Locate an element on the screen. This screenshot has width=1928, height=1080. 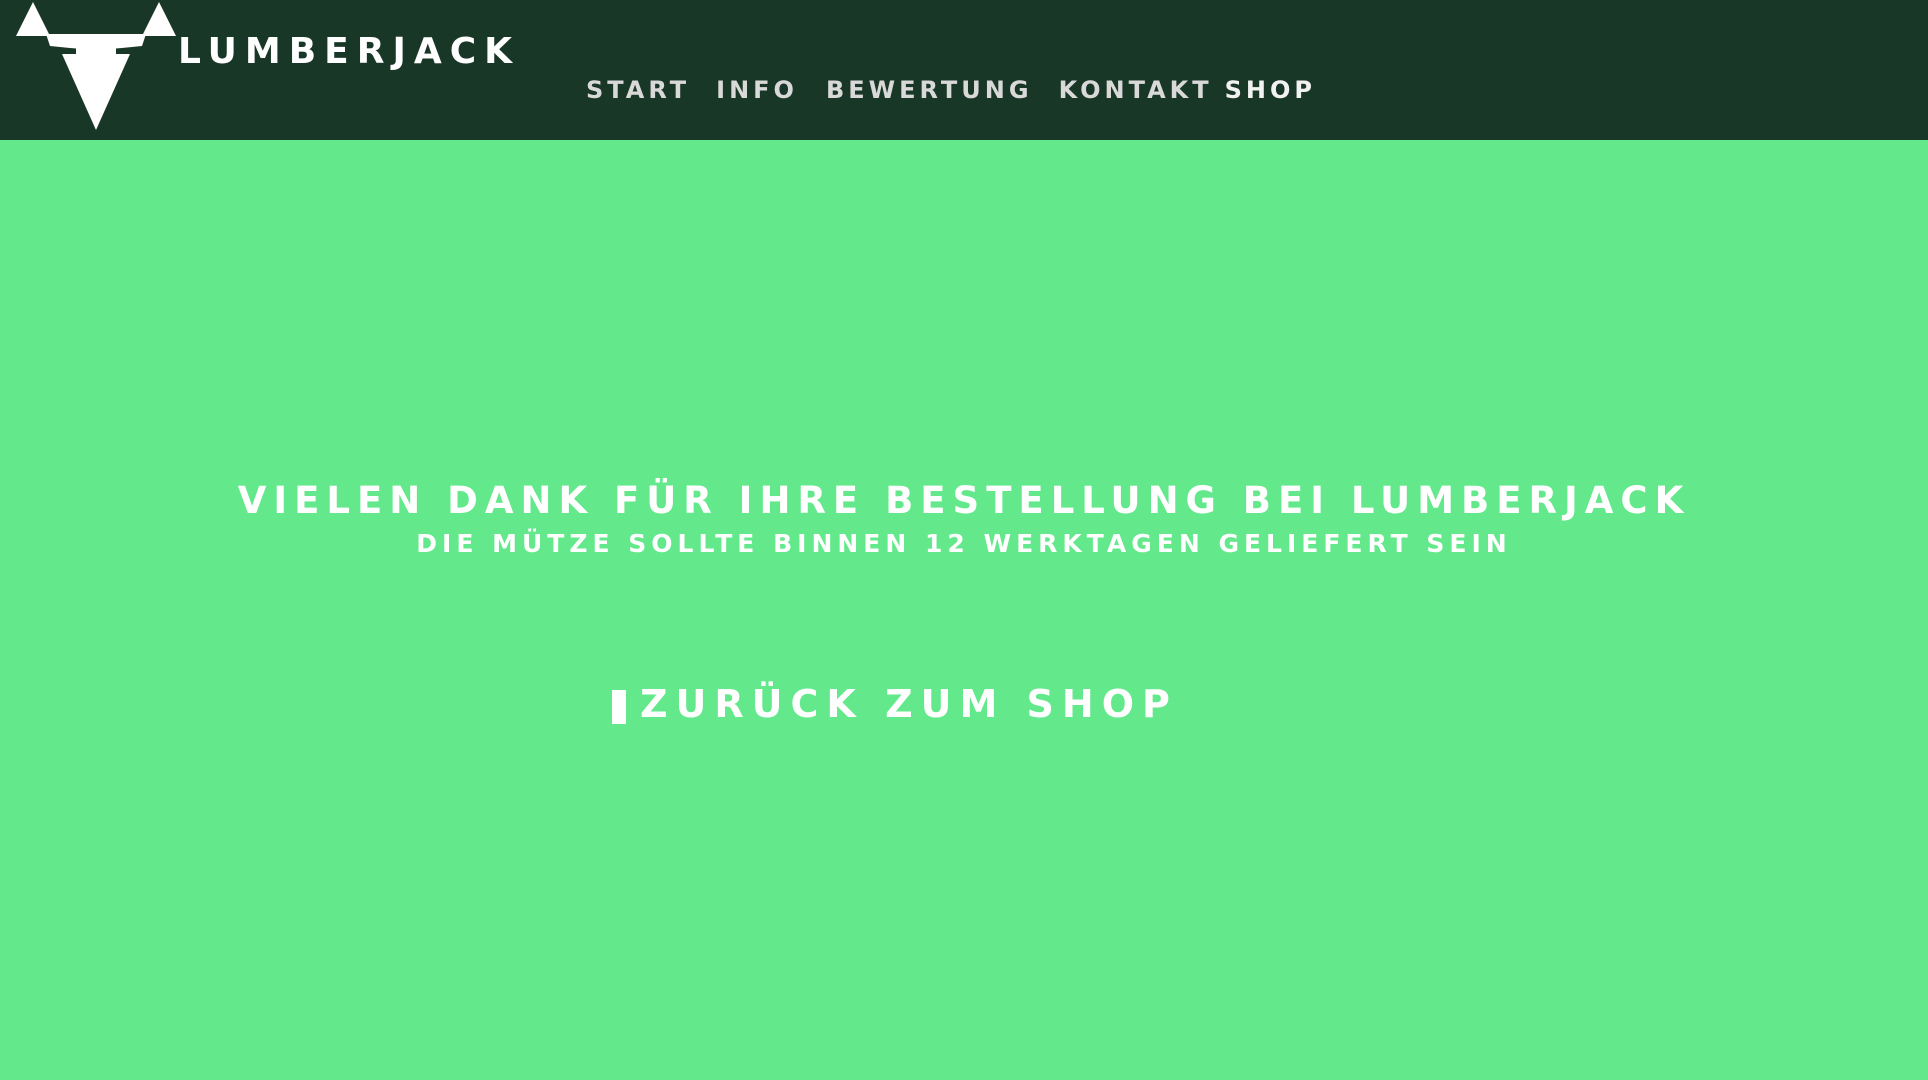
brand-name: LUMBERJACK is located at coordinates (349, 52).